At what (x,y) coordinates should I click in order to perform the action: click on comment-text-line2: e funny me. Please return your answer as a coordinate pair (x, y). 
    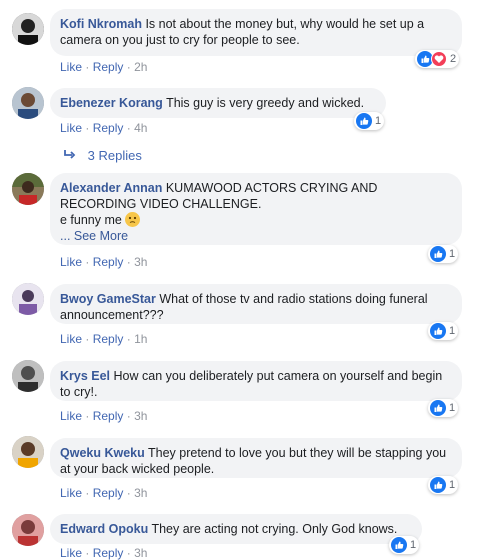
    Looking at the image, I should click on (91, 220).